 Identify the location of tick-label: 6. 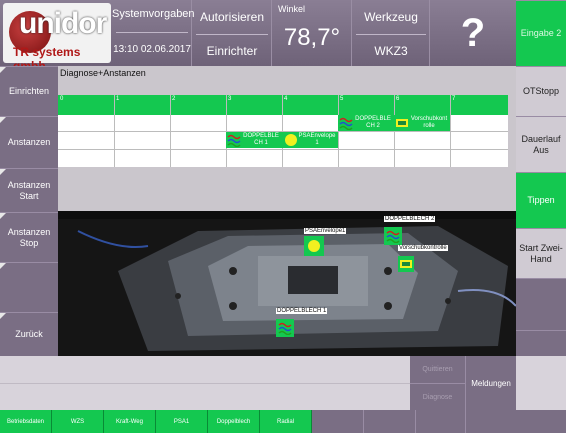
(398, 99).